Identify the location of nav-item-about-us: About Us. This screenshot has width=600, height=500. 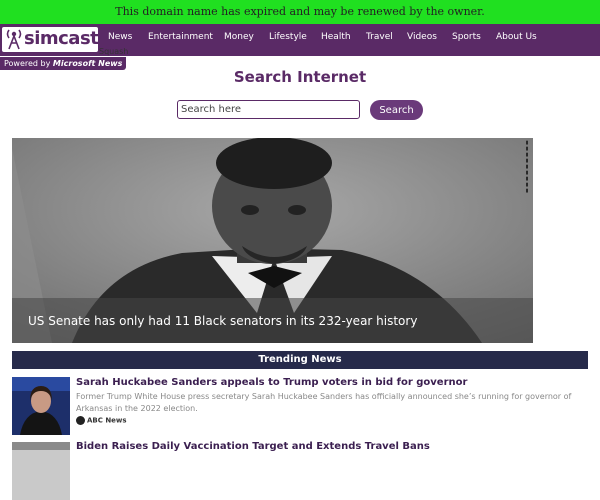
(516, 37).